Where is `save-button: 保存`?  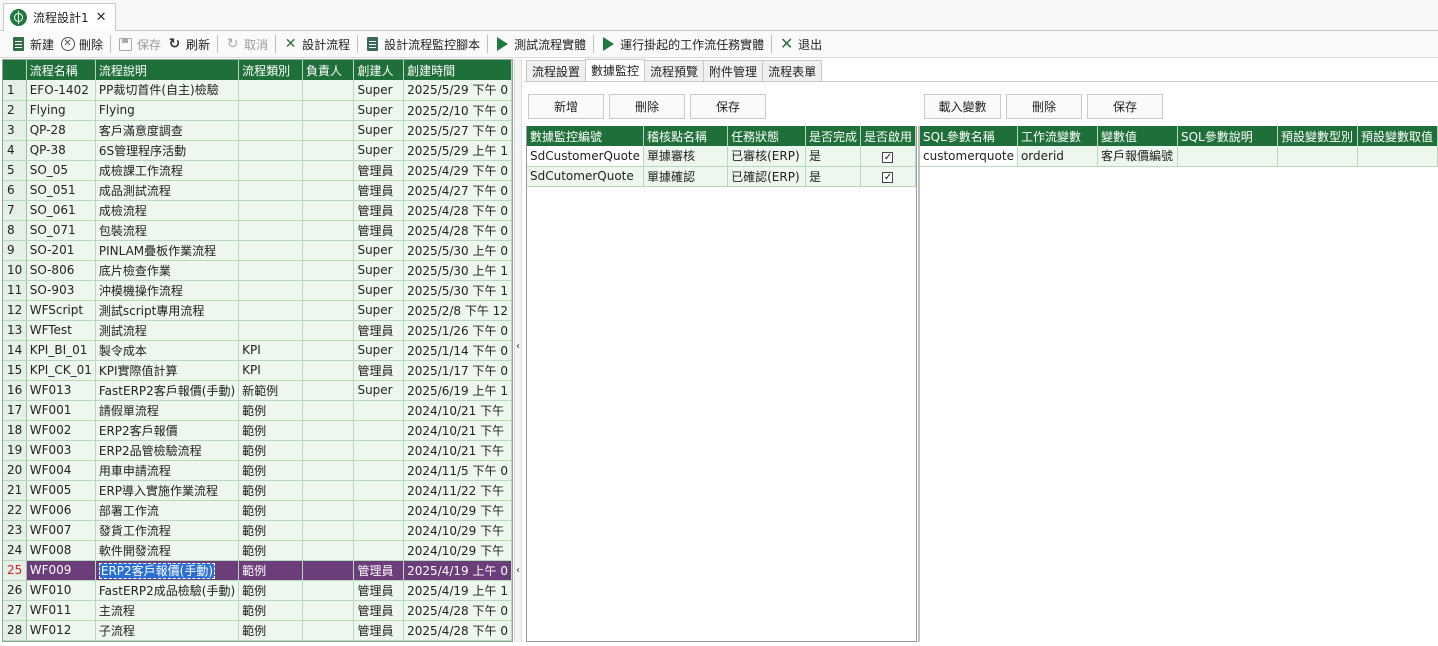
save-button: 保存 is located at coordinates (139, 44).